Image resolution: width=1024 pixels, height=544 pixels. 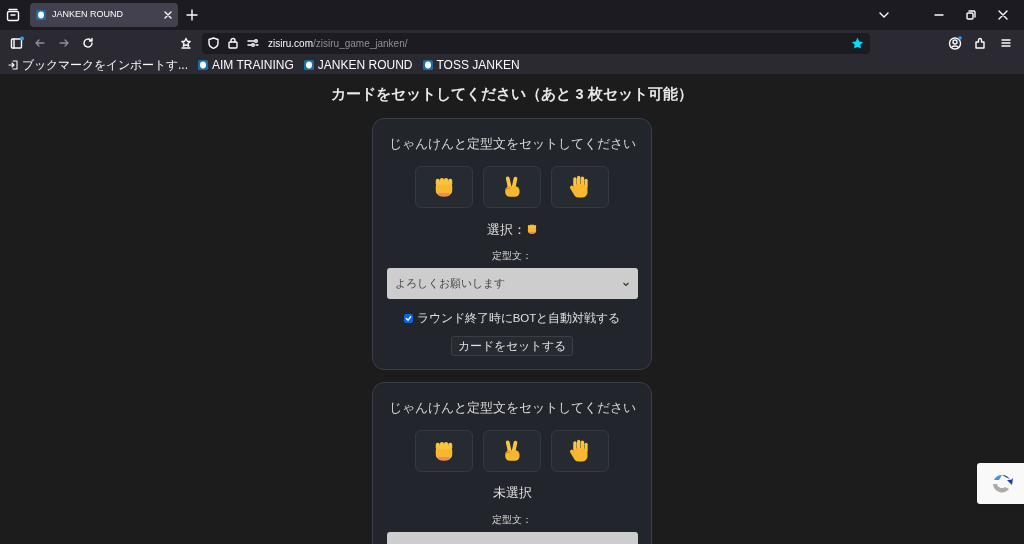 I want to click on bookmark-link: AIM TRAINING, so click(x=253, y=65).